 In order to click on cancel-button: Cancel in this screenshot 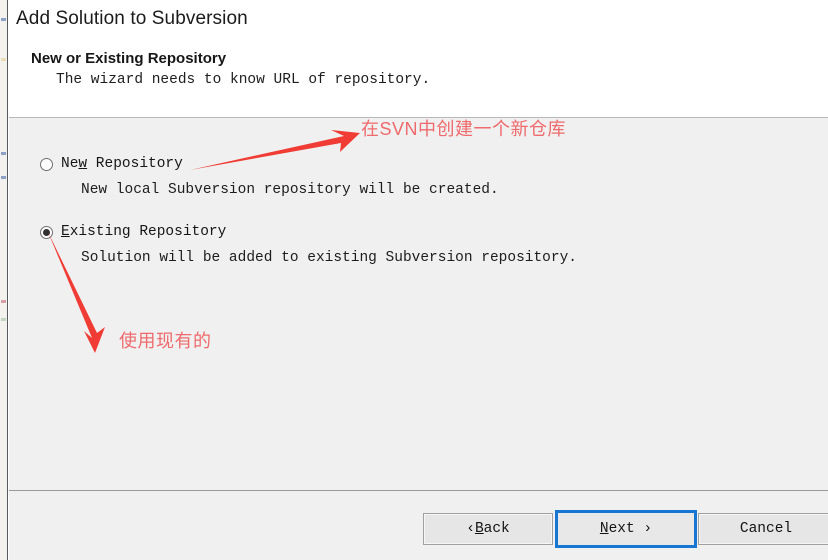, I will do `click(763, 529)`.